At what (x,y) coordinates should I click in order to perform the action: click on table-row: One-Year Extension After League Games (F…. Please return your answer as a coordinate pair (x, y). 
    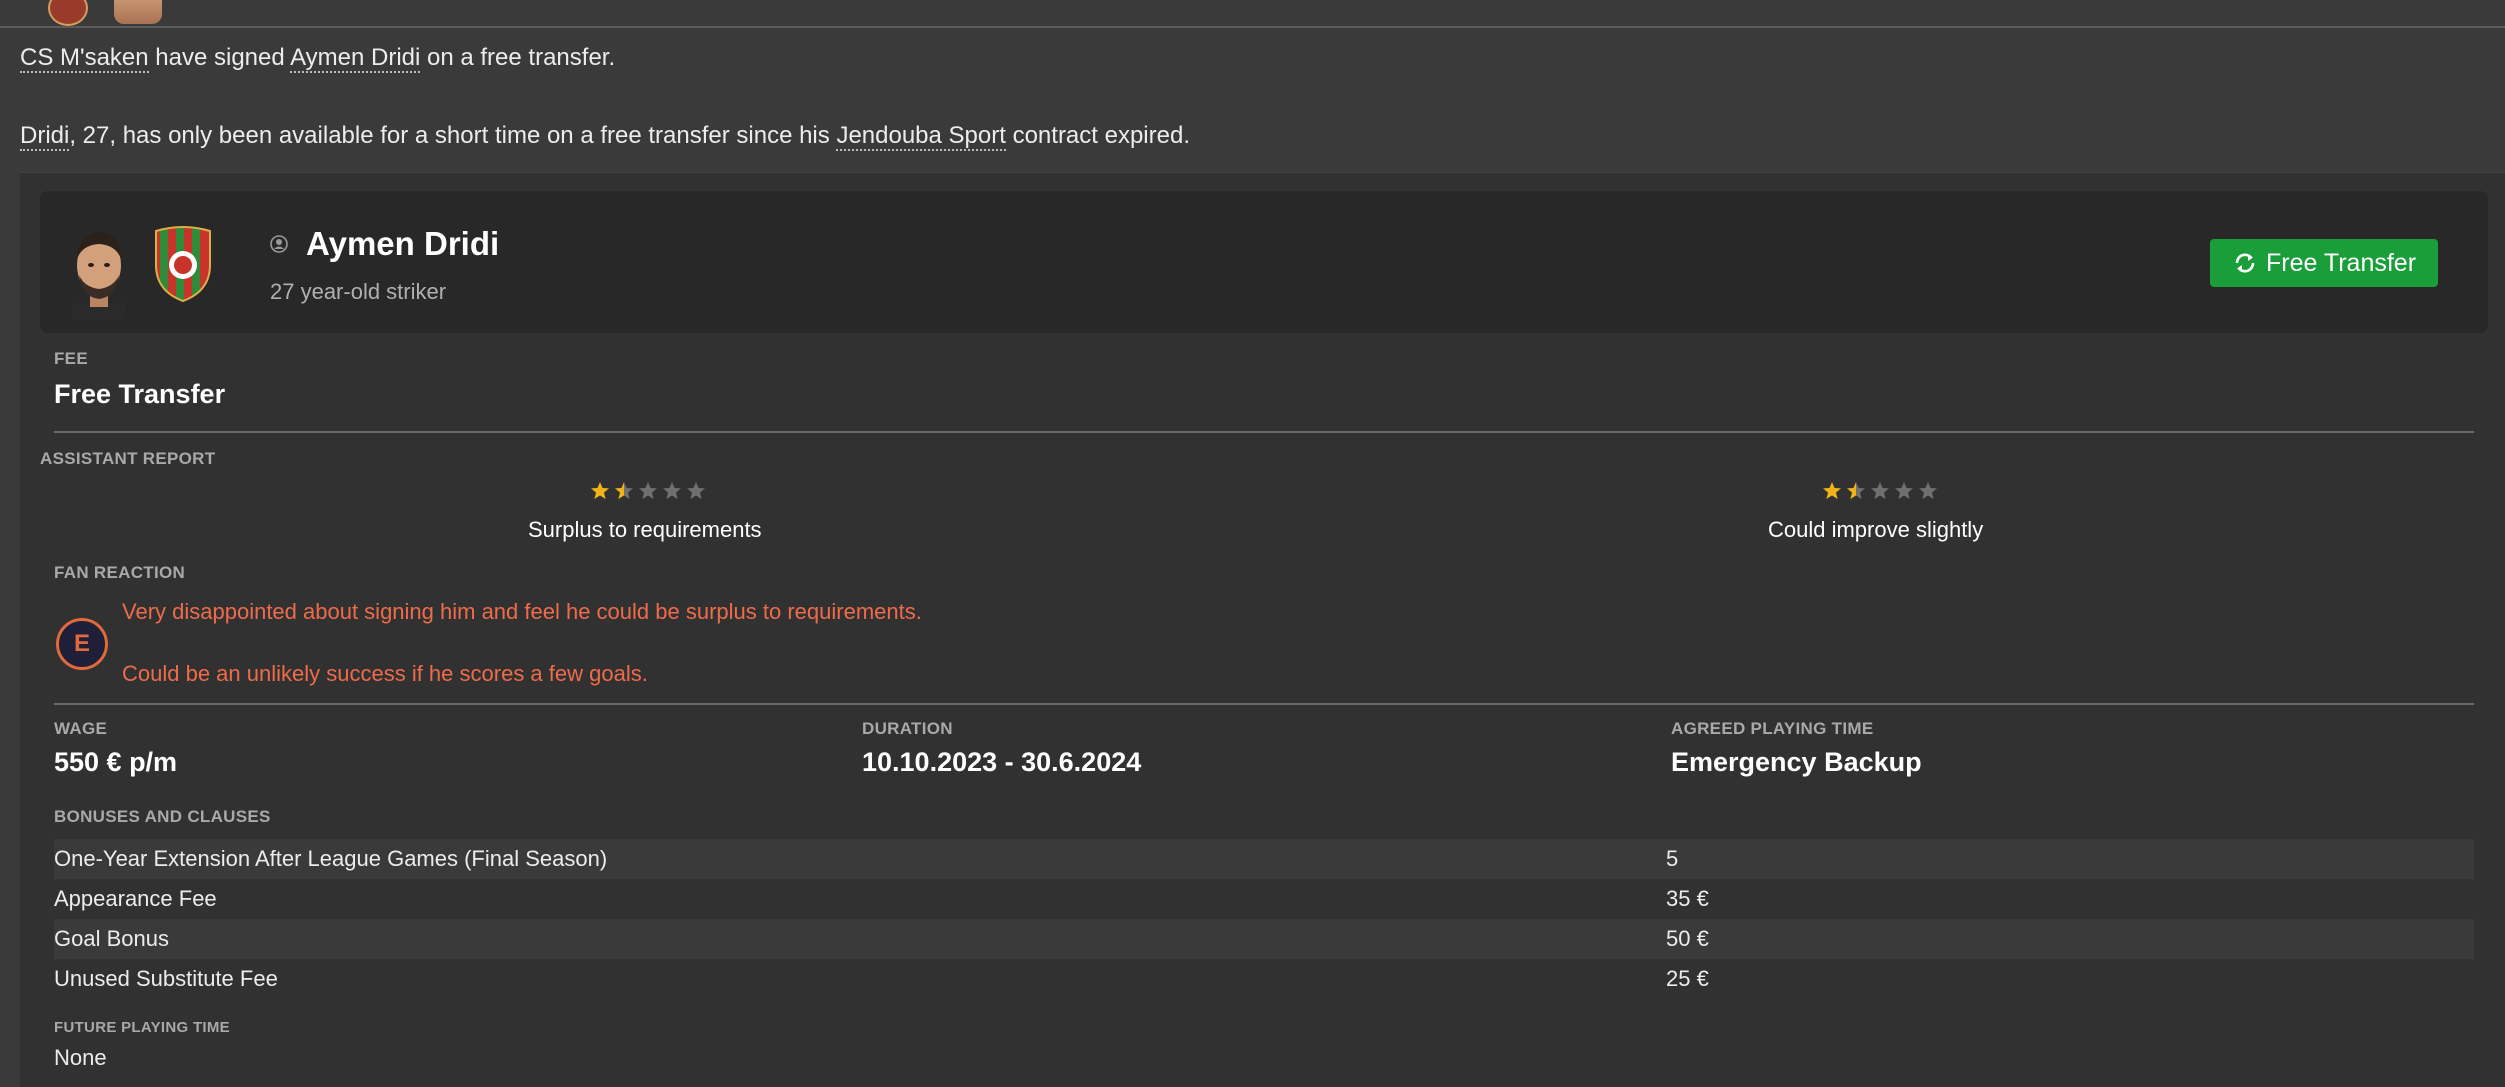
    Looking at the image, I should click on (1264, 859).